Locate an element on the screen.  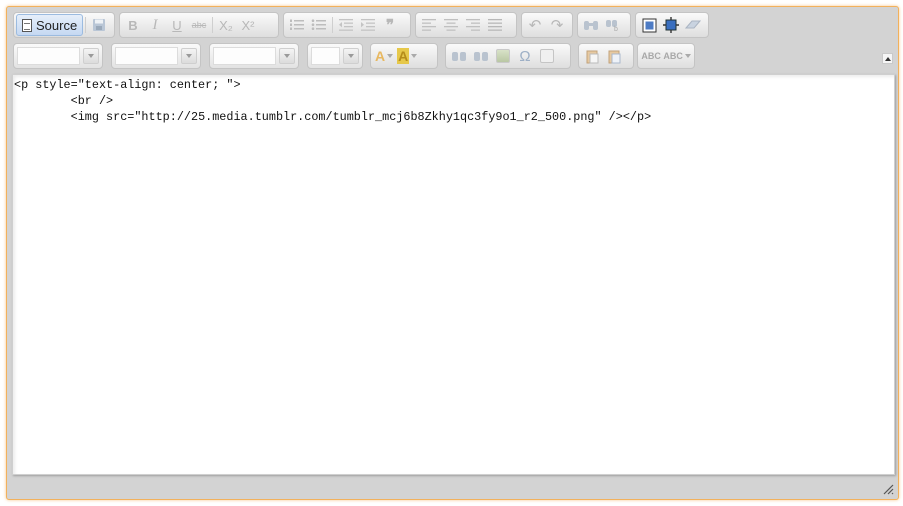
styles-combo is located at coordinates (58, 56).